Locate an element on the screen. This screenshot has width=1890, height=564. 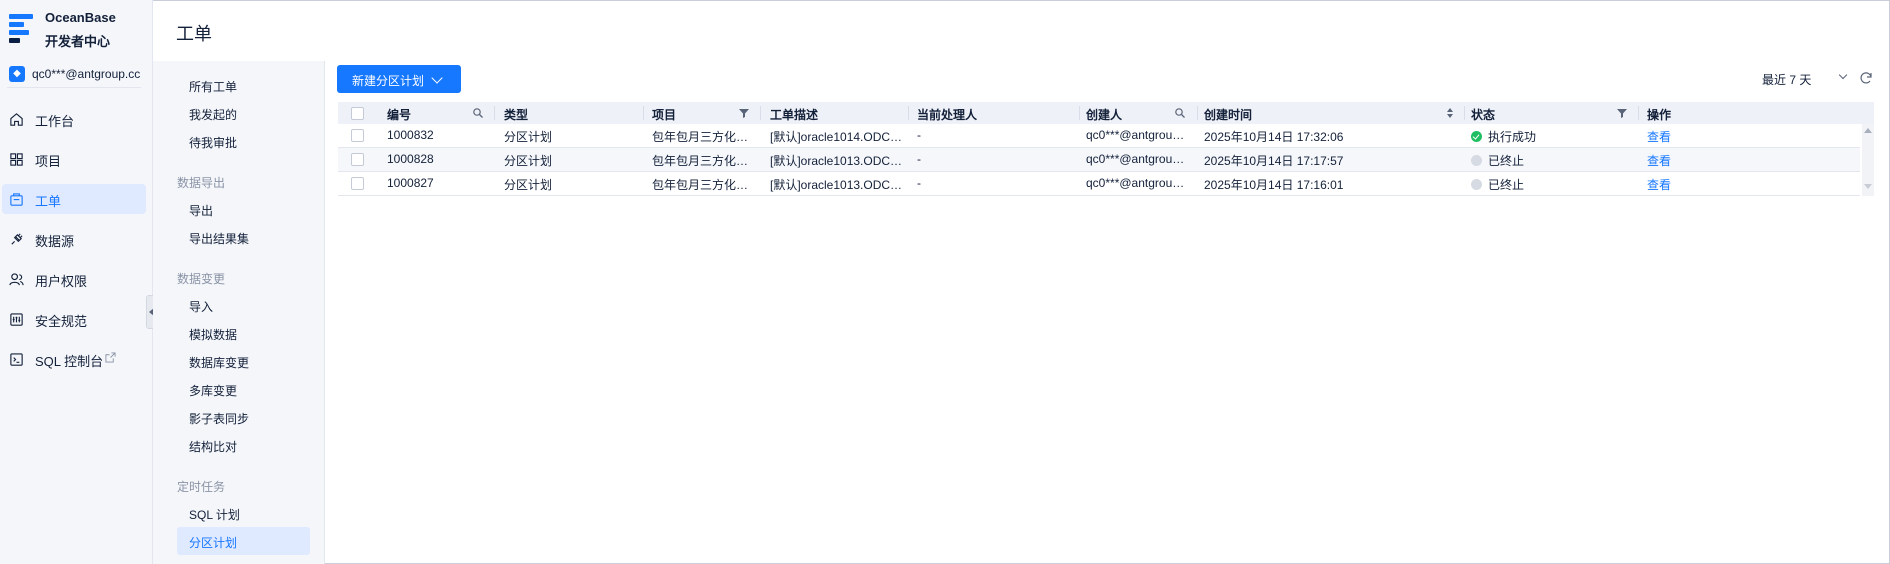
nav-item-label: 工作台 is located at coordinates (55, 121).